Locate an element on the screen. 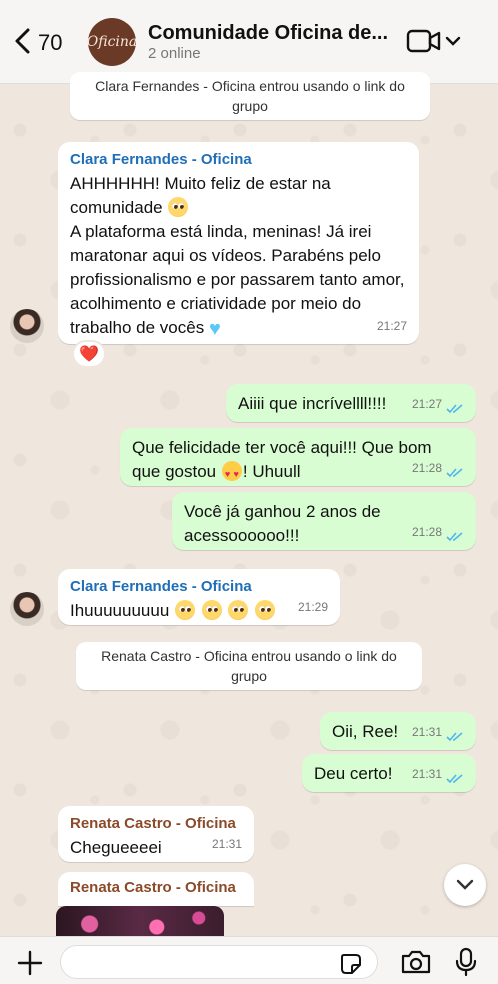  message-input is located at coordinates (219, 962).